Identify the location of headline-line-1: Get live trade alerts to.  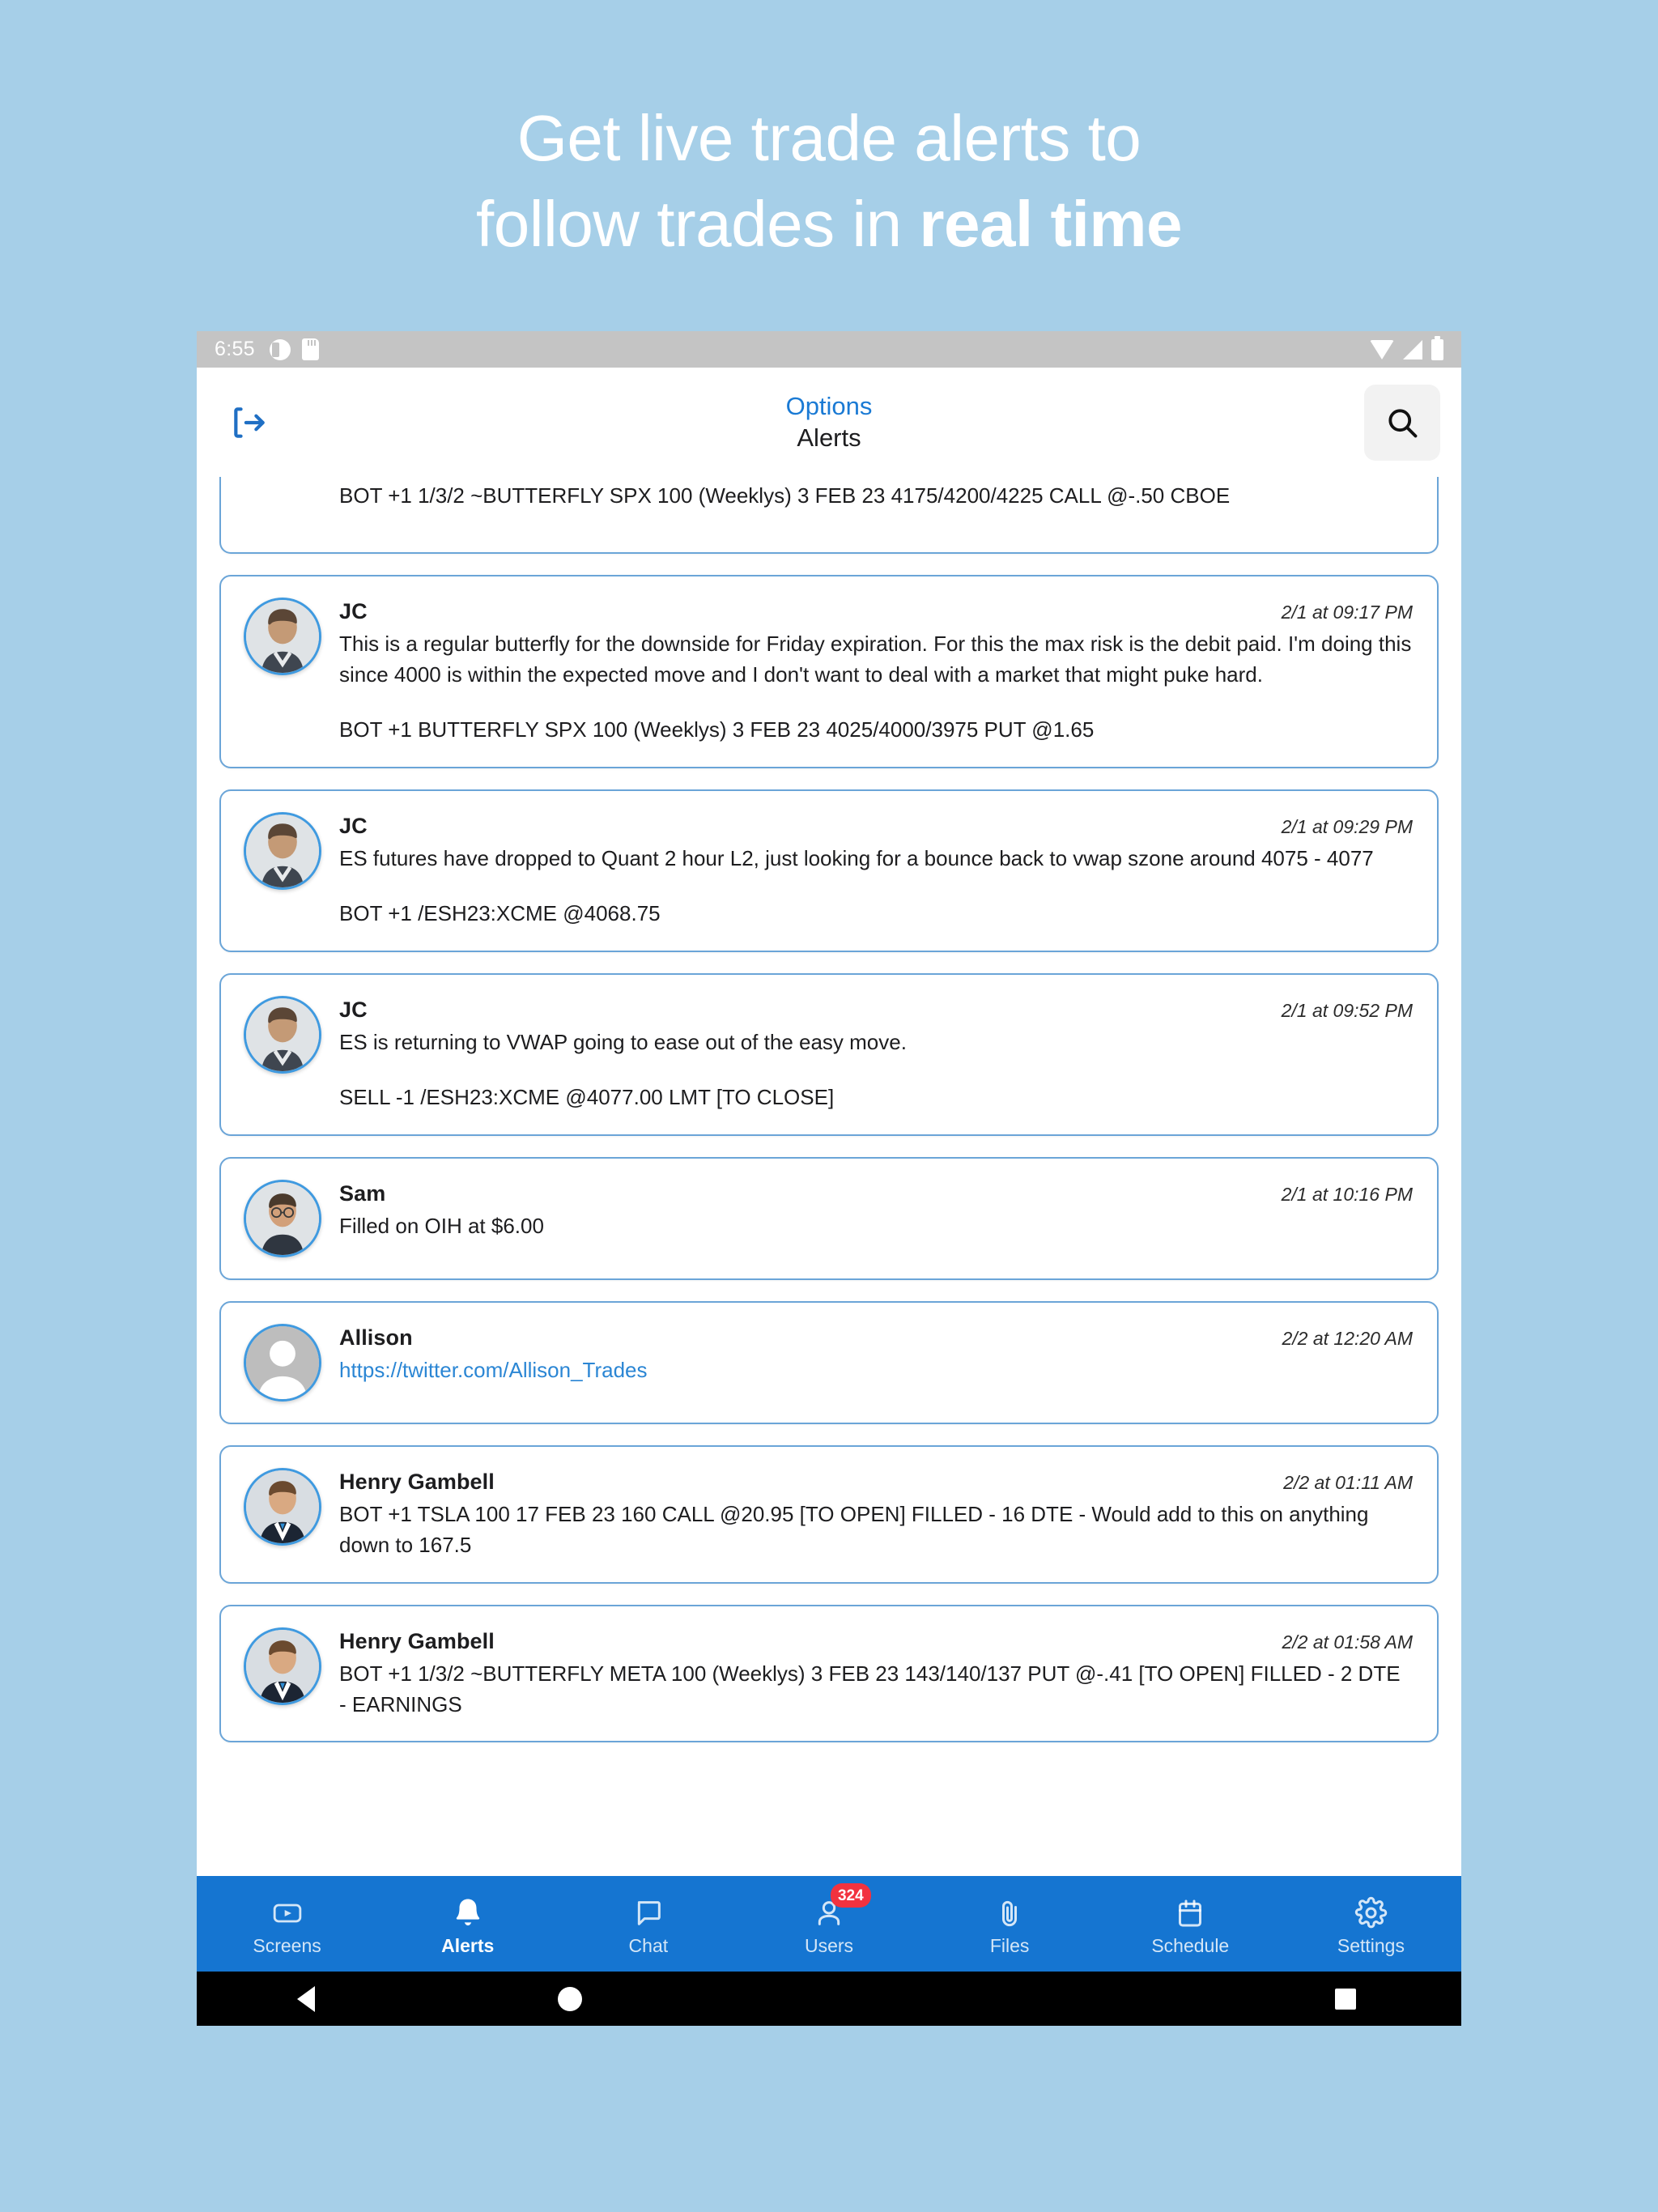
(829, 138).